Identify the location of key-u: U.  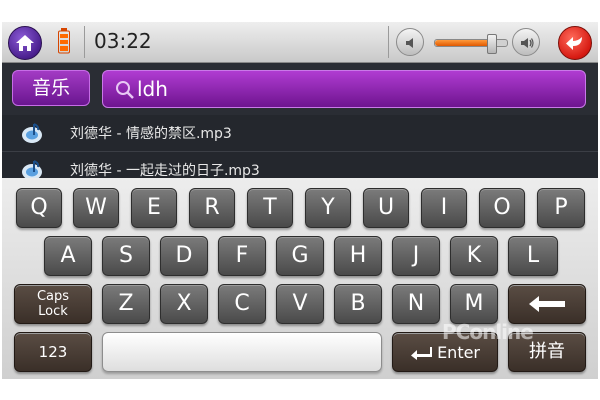
(386, 208).